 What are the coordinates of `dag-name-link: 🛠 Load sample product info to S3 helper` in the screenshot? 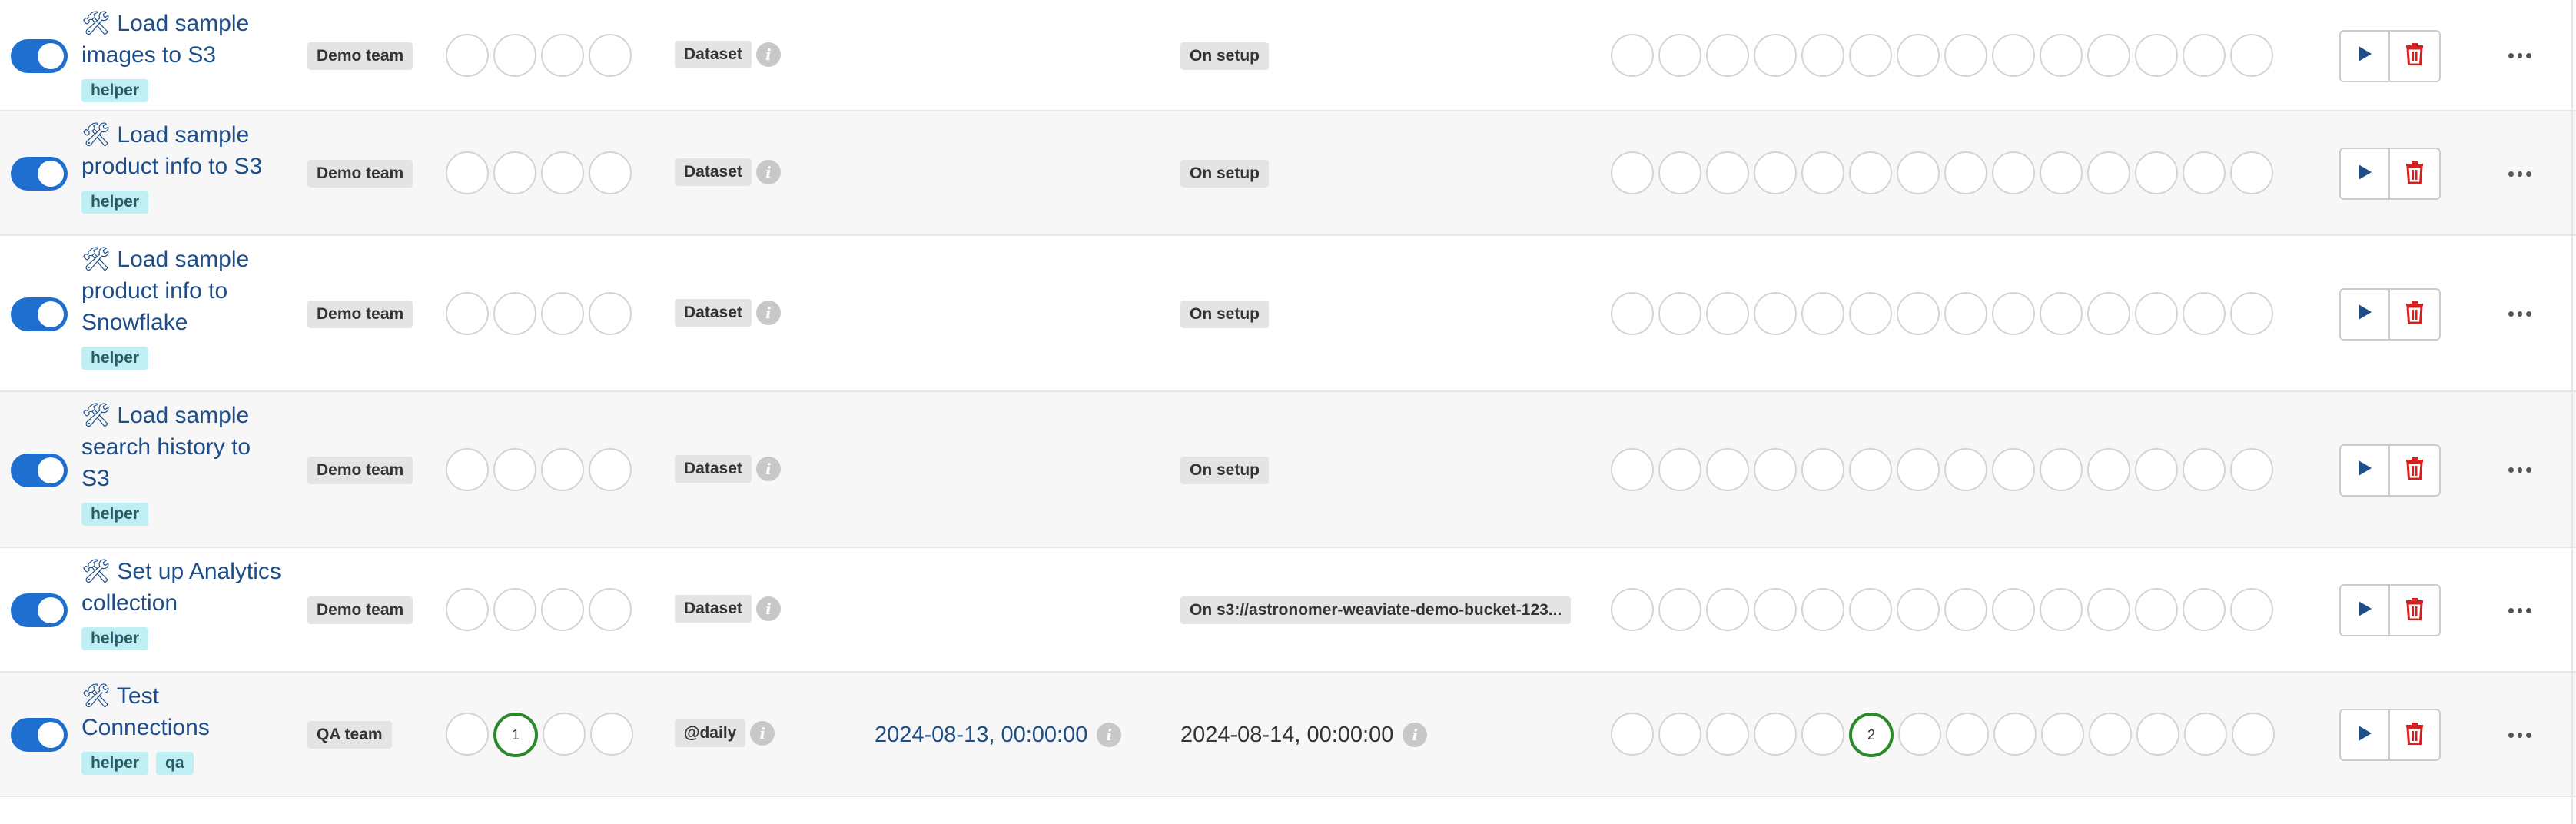 It's located at (192, 167).